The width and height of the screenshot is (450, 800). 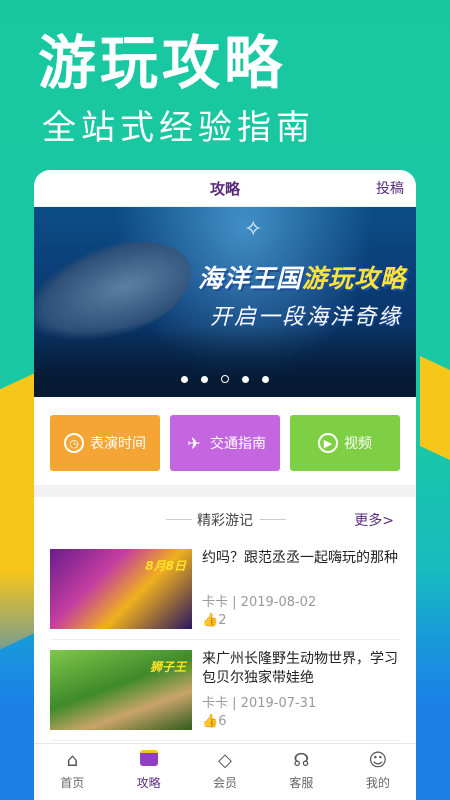 I want to click on tile-label: 视频, so click(x=358, y=444).